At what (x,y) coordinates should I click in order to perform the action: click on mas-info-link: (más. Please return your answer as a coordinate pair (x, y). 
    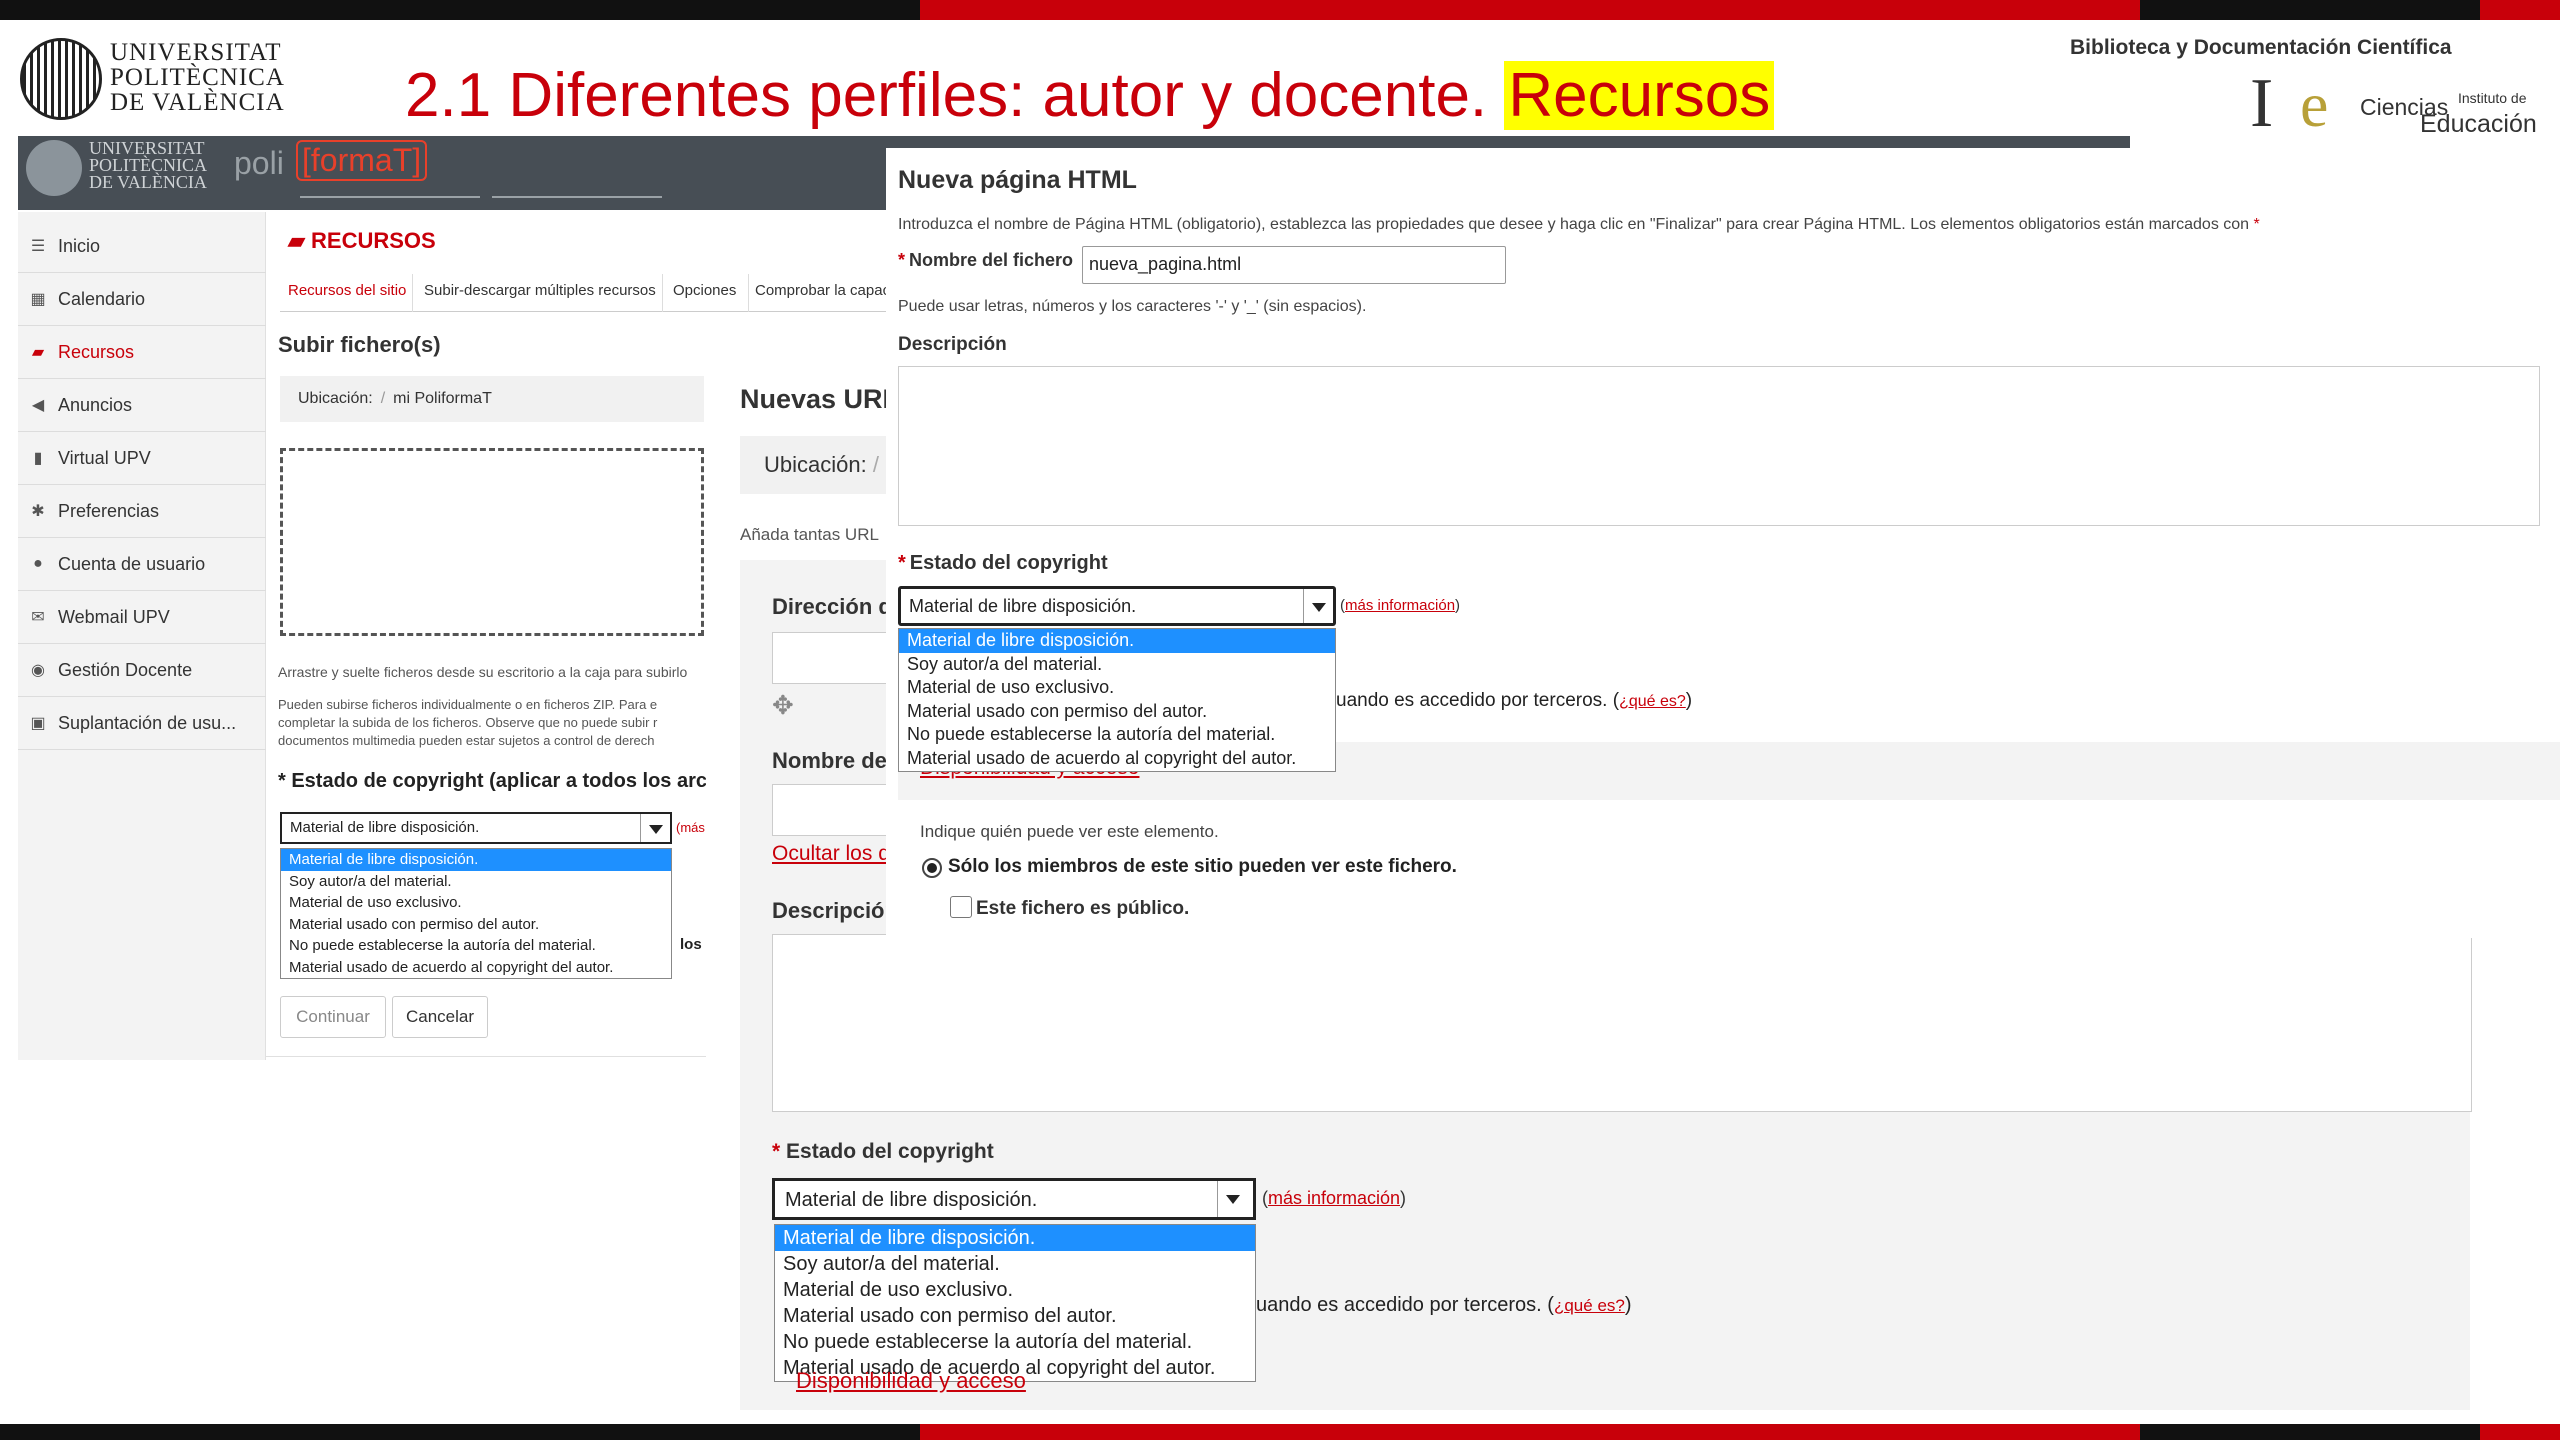
    Looking at the image, I should click on (690, 827).